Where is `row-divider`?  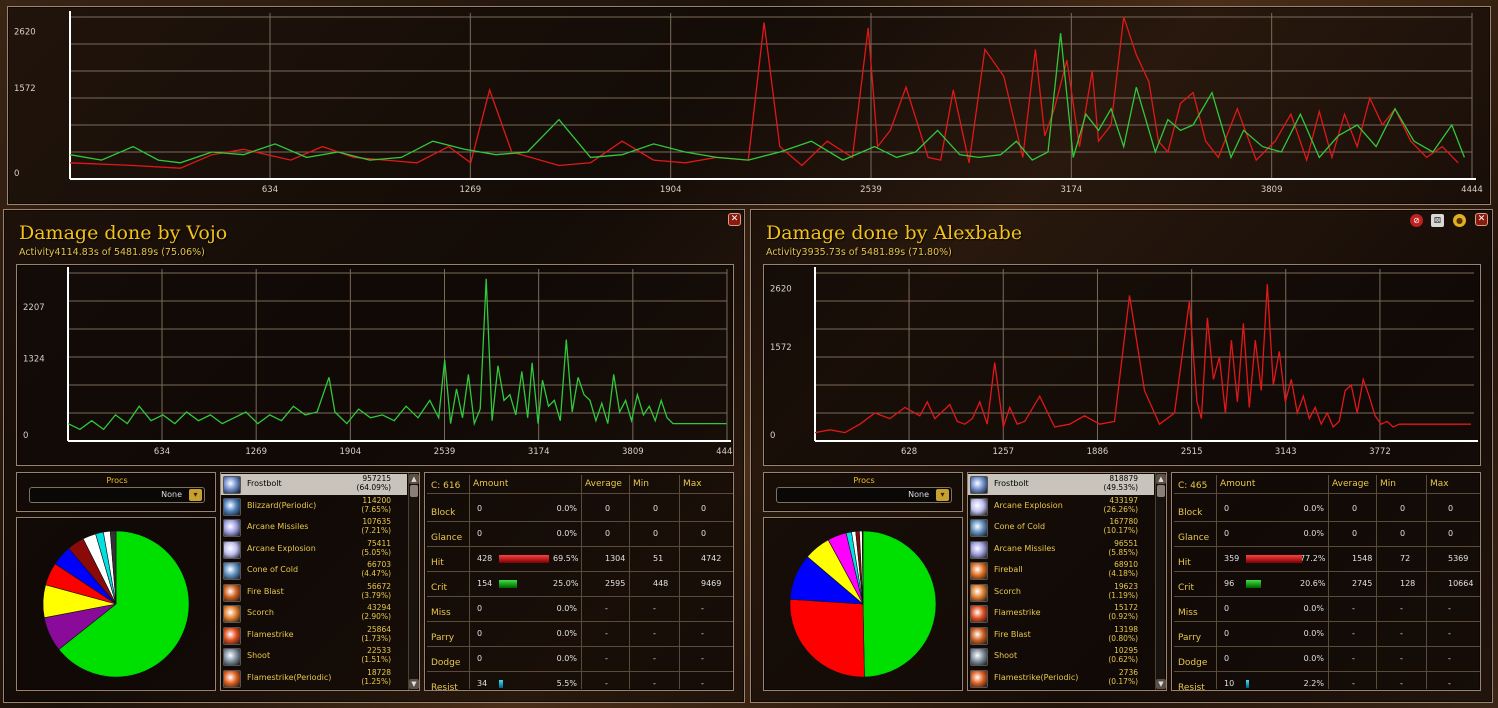
row-divider is located at coordinates (1327, 521).